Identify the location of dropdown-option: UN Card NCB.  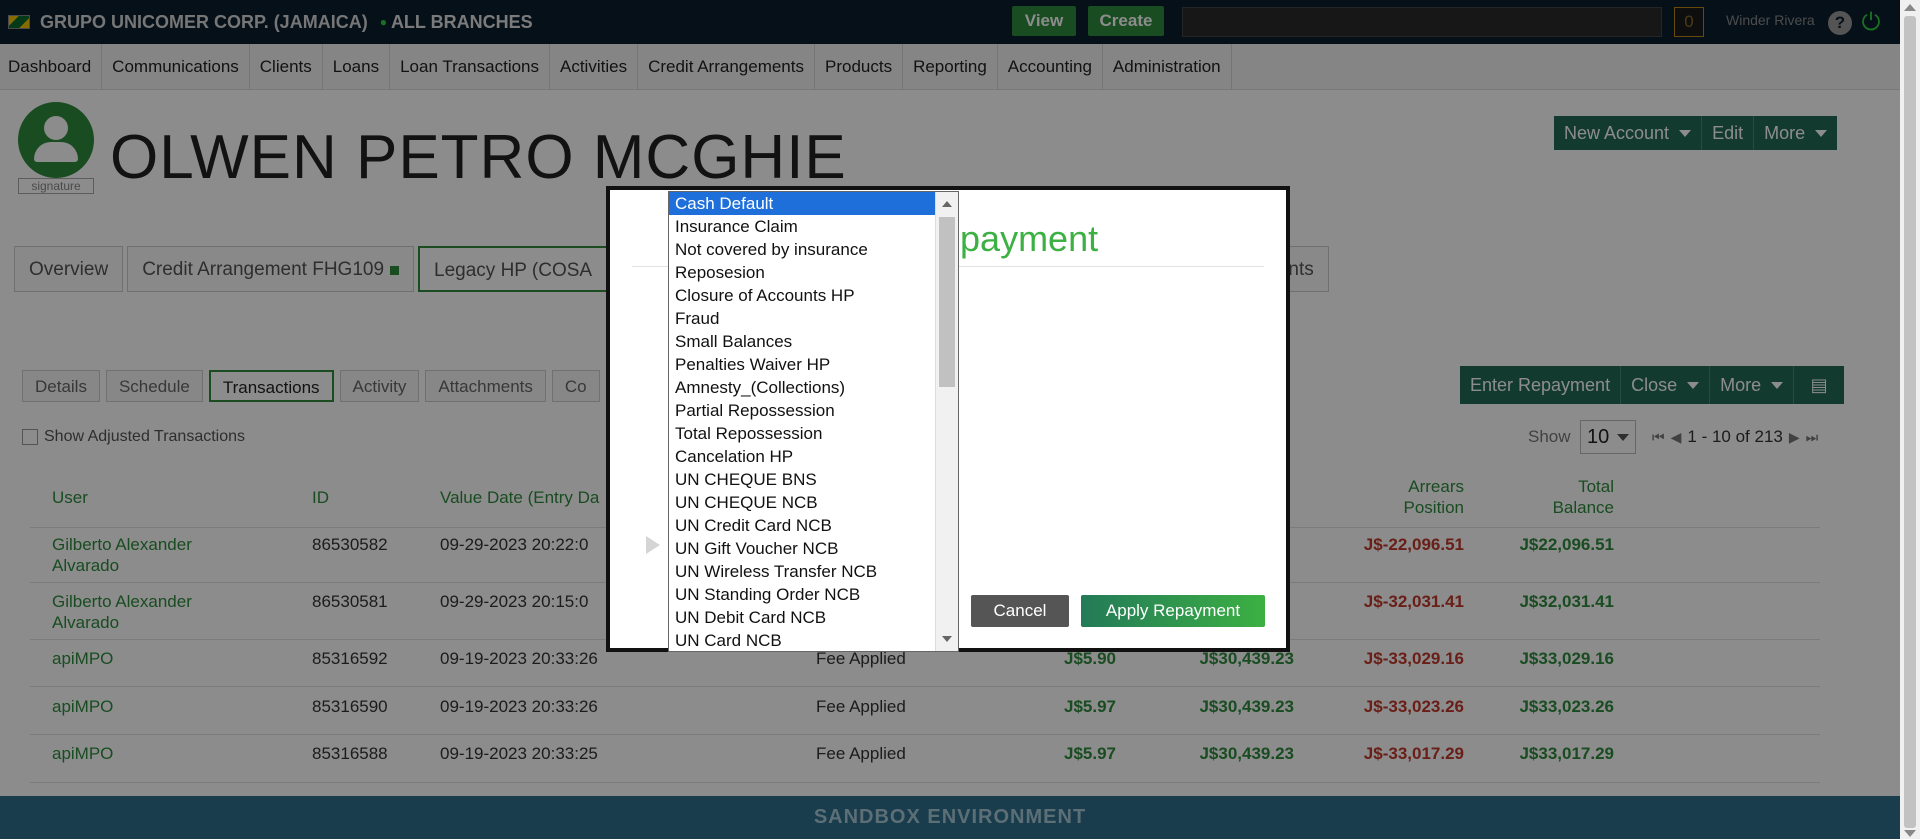
(802, 640).